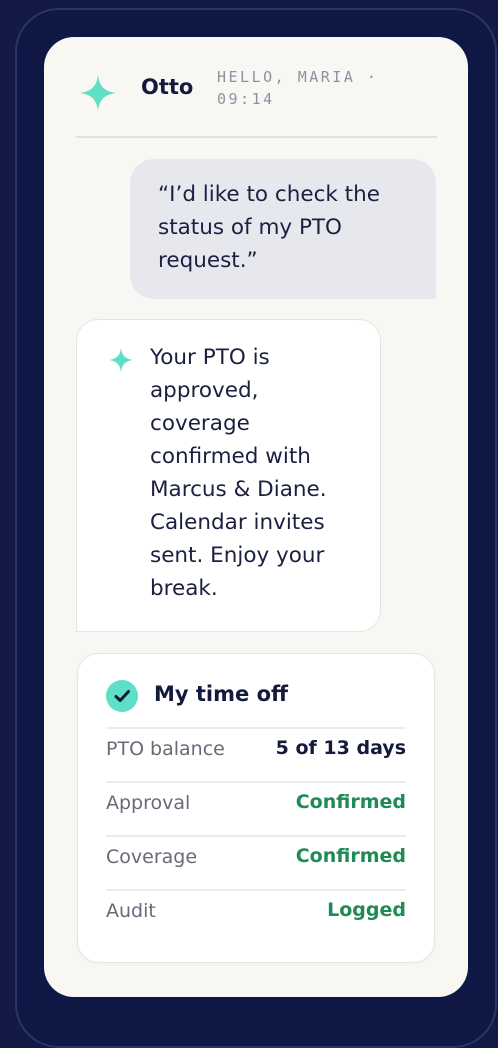 The width and height of the screenshot is (498, 1048). Describe the element at coordinates (256, 862) in the screenshot. I see `detail-row-coverage: Coverage Confirmed` at that location.